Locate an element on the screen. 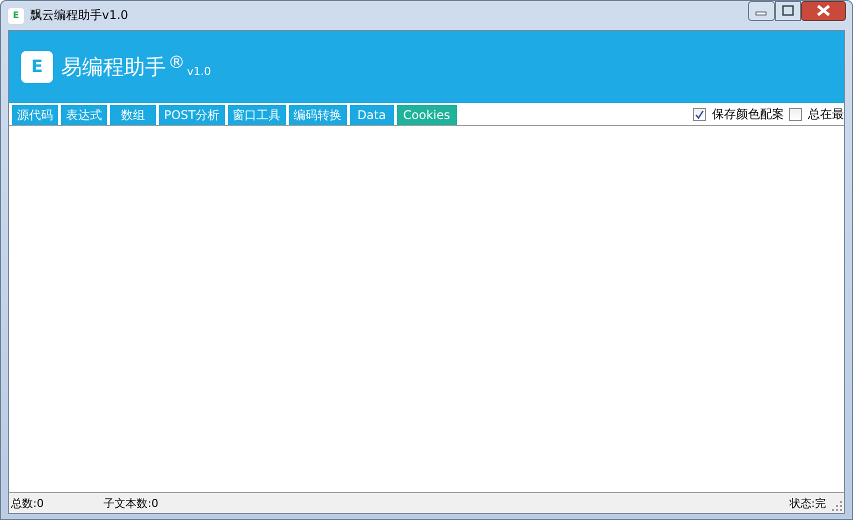 The height and width of the screenshot is (520, 853). tab: Cookies is located at coordinates (426, 115).